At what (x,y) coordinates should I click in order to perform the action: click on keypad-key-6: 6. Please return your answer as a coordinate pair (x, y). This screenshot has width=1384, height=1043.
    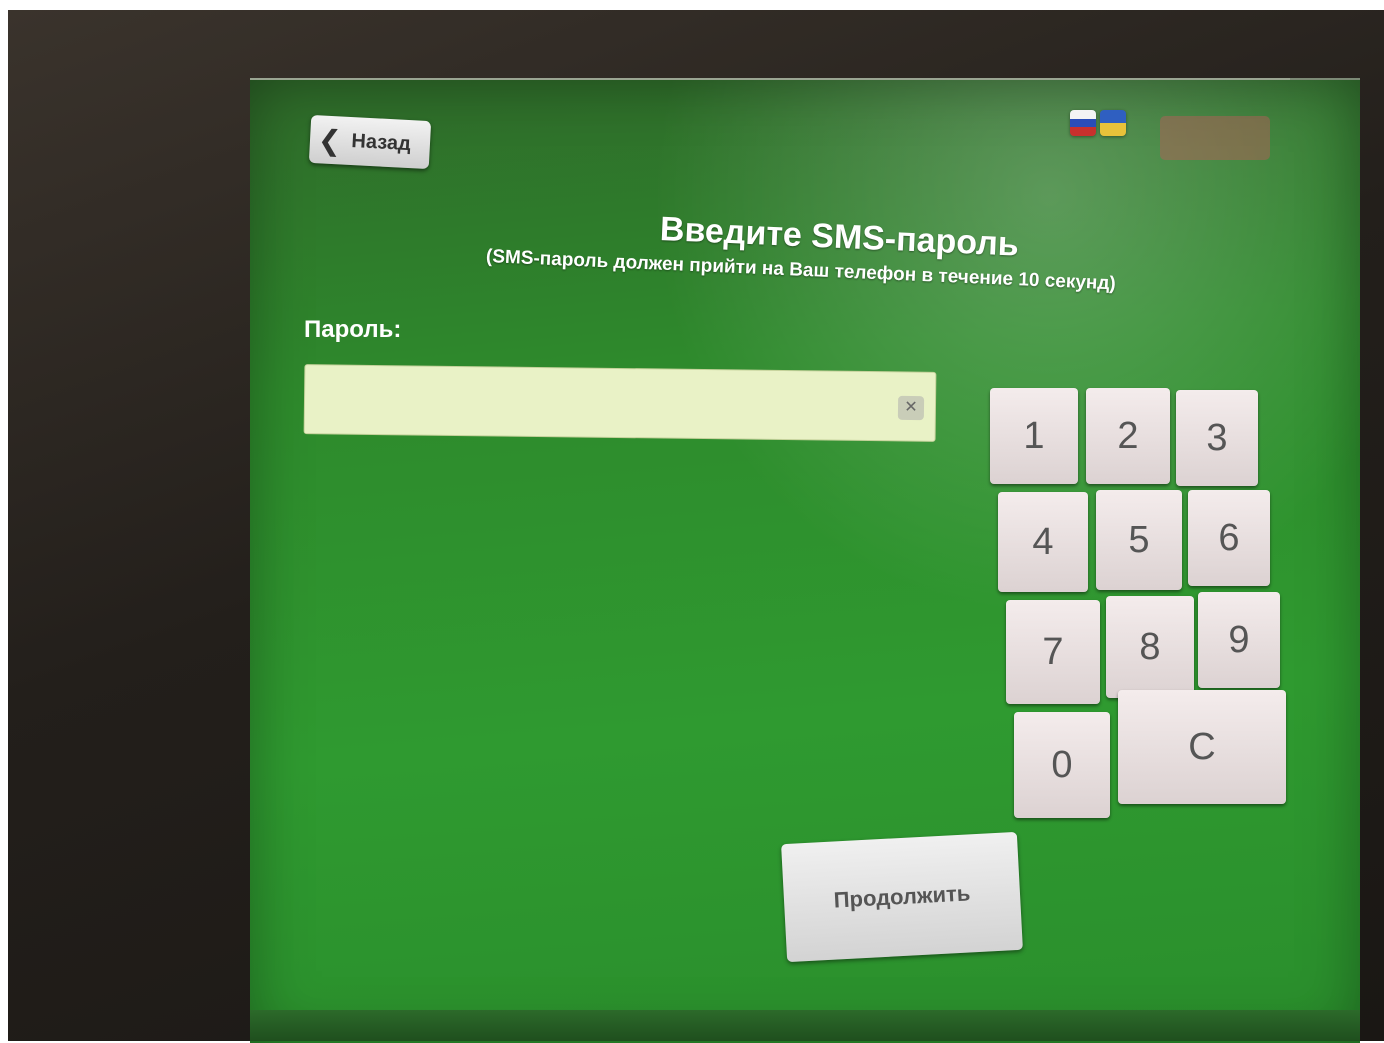
    Looking at the image, I should click on (1229, 538).